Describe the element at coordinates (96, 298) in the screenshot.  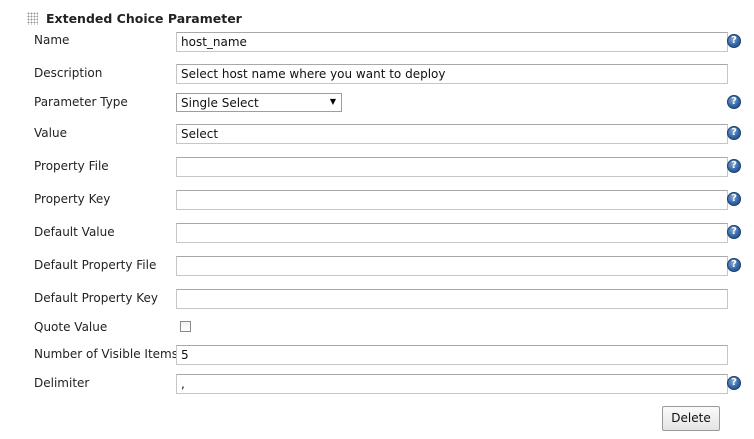
I see `default-property-key-label: Default Property Key` at that location.